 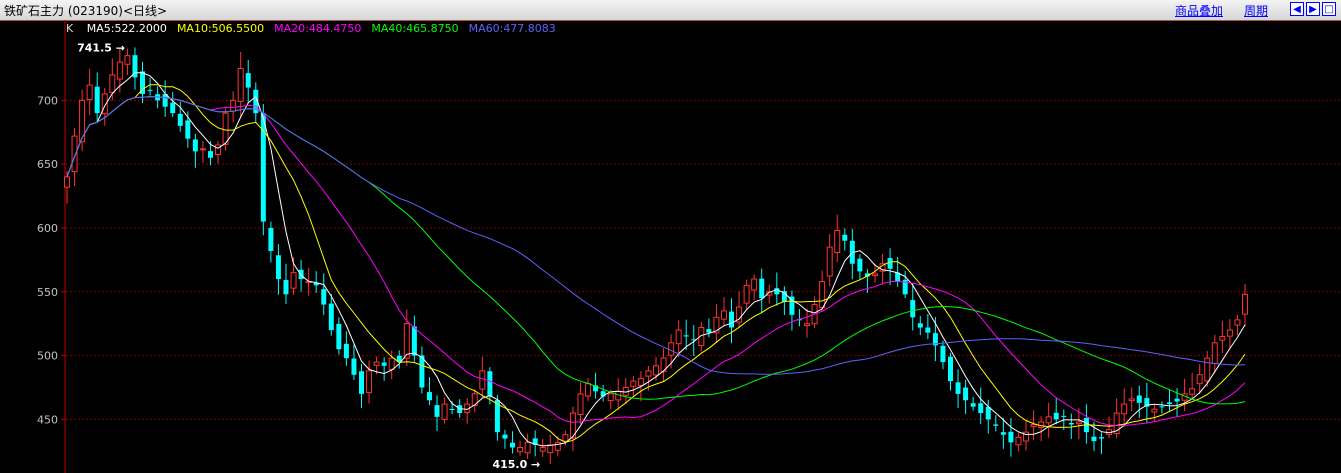 What do you see at coordinates (1313, 9) in the screenshot?
I see `next-arrow-icon: ▶` at bounding box center [1313, 9].